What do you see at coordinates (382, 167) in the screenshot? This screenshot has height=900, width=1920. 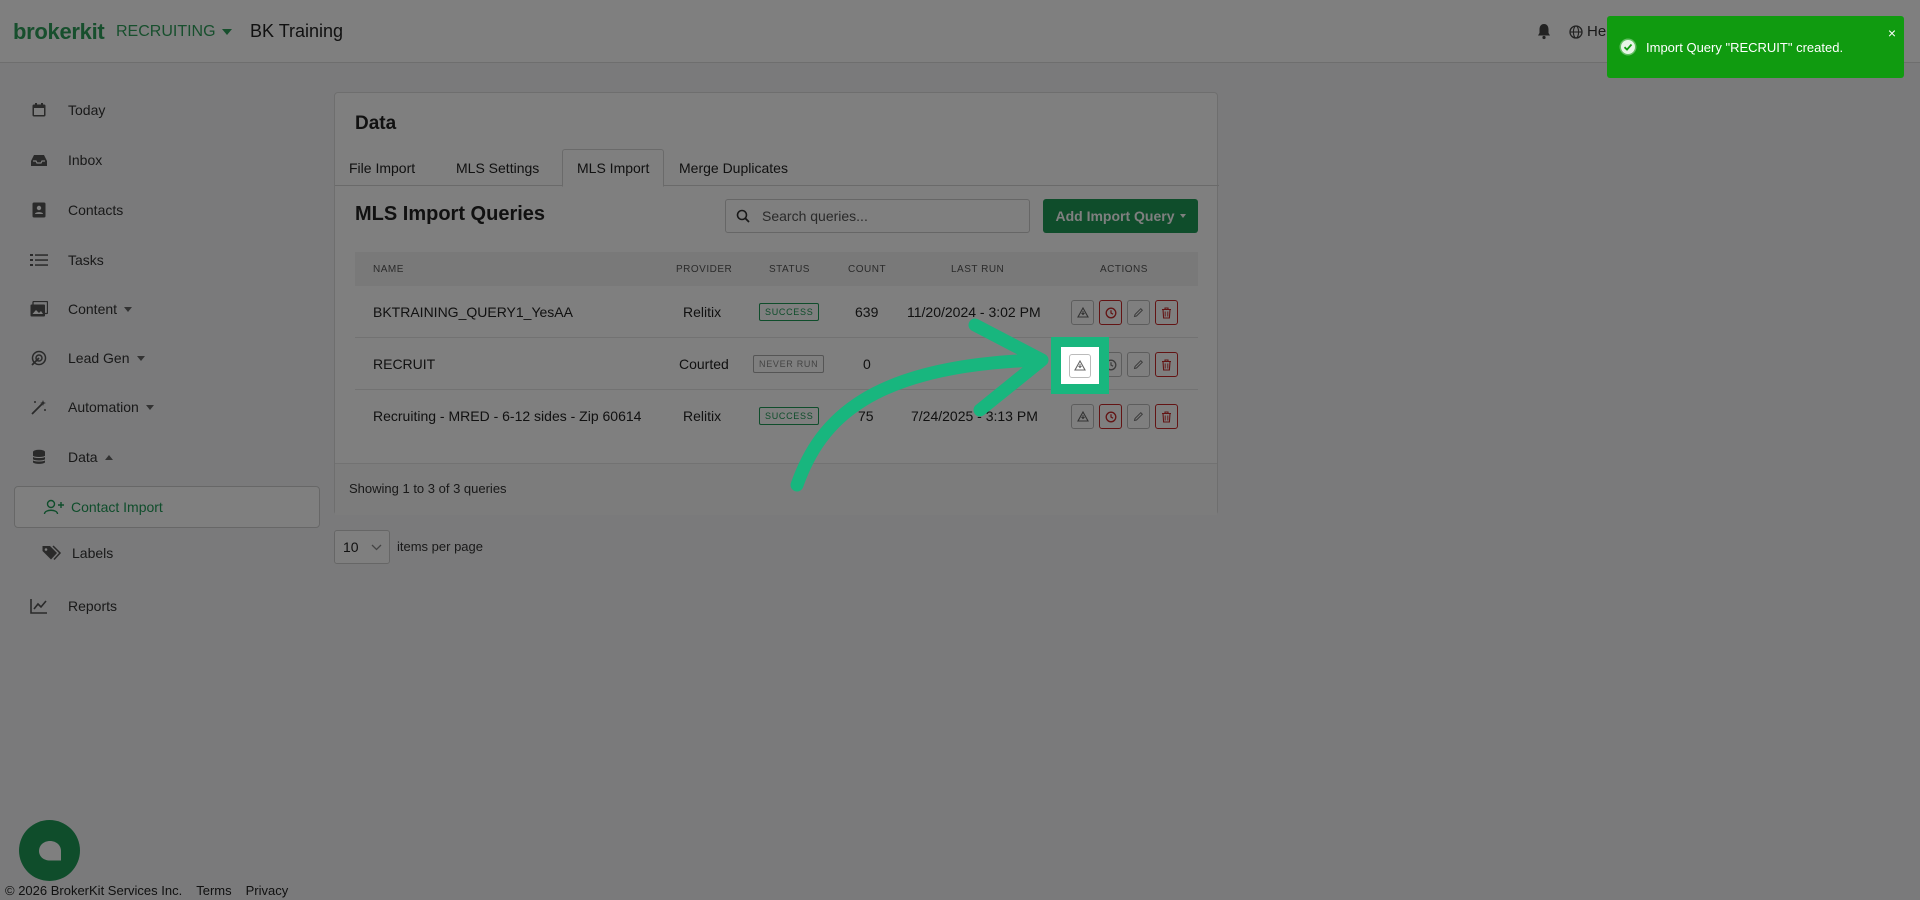 I see `tab-file-import: File Import` at bounding box center [382, 167].